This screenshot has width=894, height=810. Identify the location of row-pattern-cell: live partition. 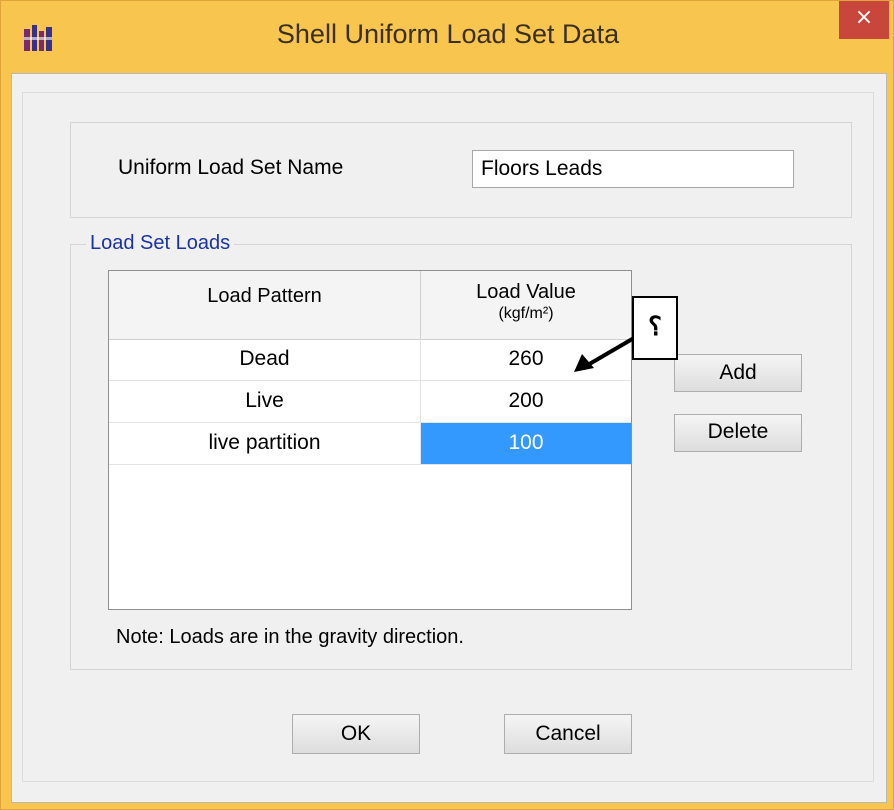
(265, 444).